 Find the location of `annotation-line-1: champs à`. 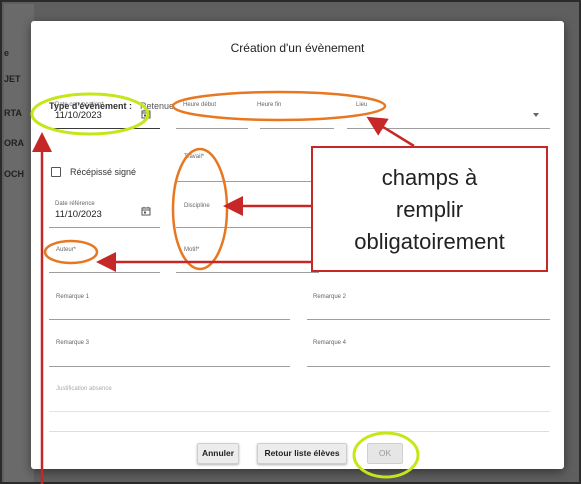

annotation-line-1: champs à is located at coordinates (429, 177).